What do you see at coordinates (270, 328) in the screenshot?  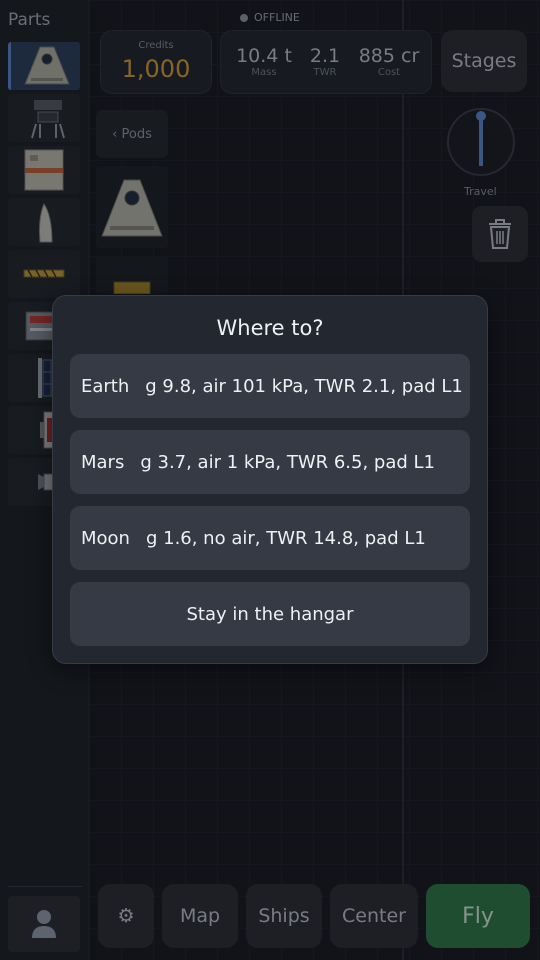 I see `dialog-title: Where to?` at bounding box center [270, 328].